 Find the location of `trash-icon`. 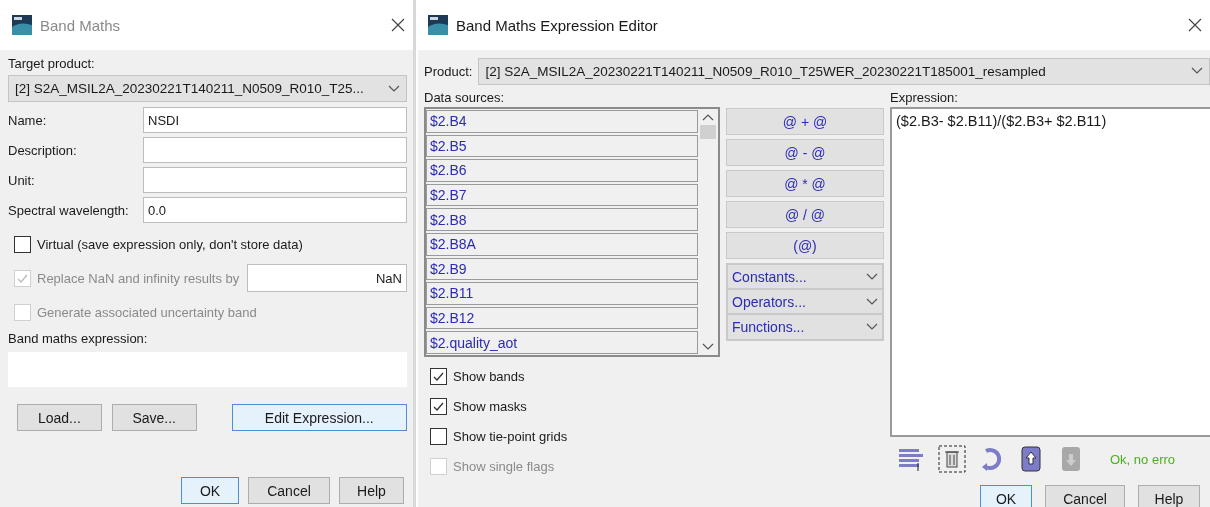

trash-icon is located at coordinates (952, 459).